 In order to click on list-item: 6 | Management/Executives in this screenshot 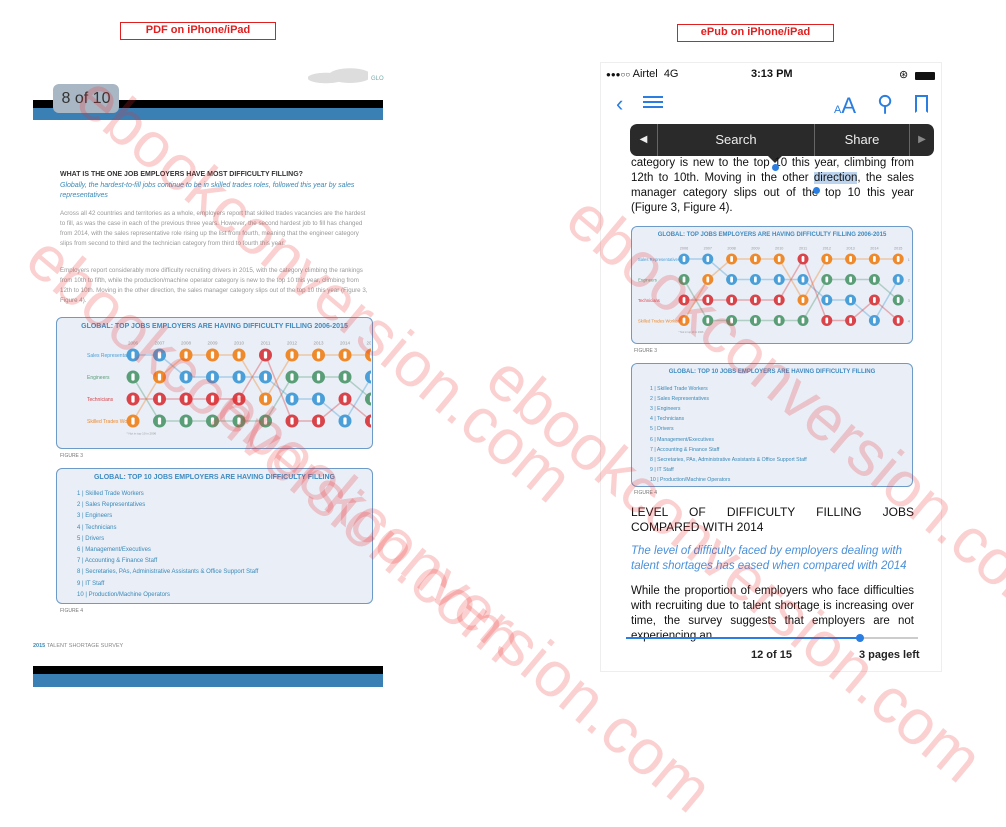, I will do `click(682, 439)`.